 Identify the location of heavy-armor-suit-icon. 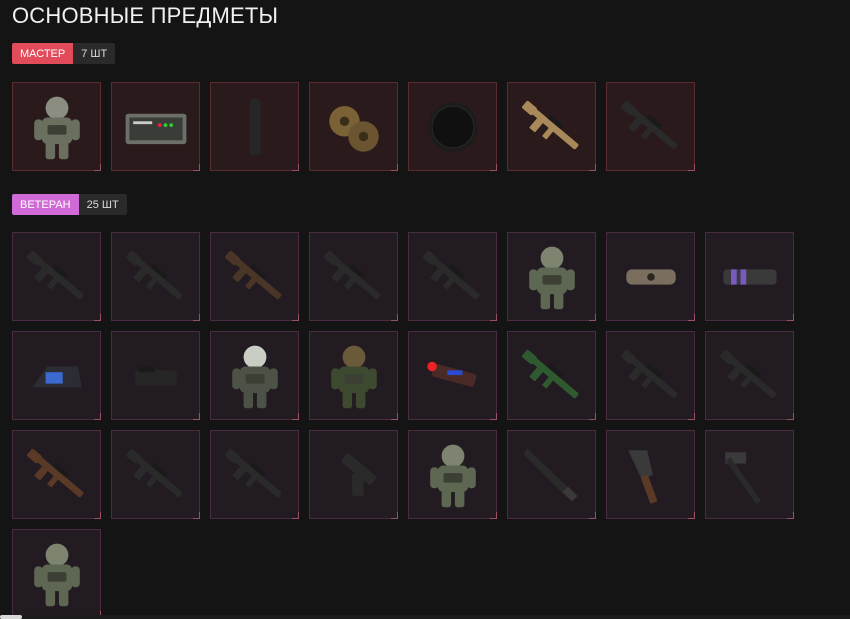
(56, 127).